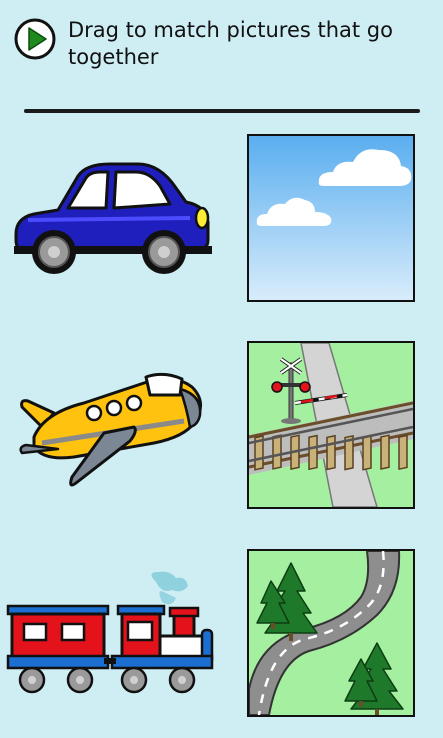  What do you see at coordinates (230, 43) in the screenshot?
I see `instruction-text: Drag to match pictures that go together` at bounding box center [230, 43].